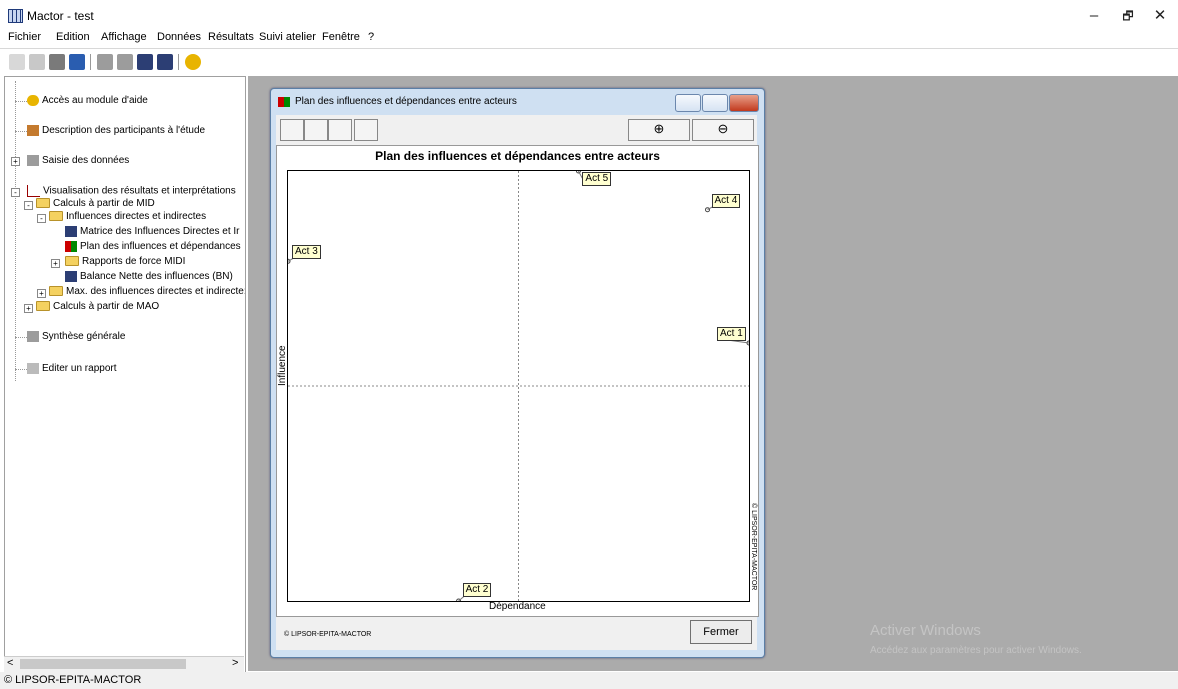 The width and height of the screenshot is (1178, 689). Describe the element at coordinates (753, 547) in the screenshot. I see `side-copyright: © LIPSOR-EPITA-MACTOR` at that location.